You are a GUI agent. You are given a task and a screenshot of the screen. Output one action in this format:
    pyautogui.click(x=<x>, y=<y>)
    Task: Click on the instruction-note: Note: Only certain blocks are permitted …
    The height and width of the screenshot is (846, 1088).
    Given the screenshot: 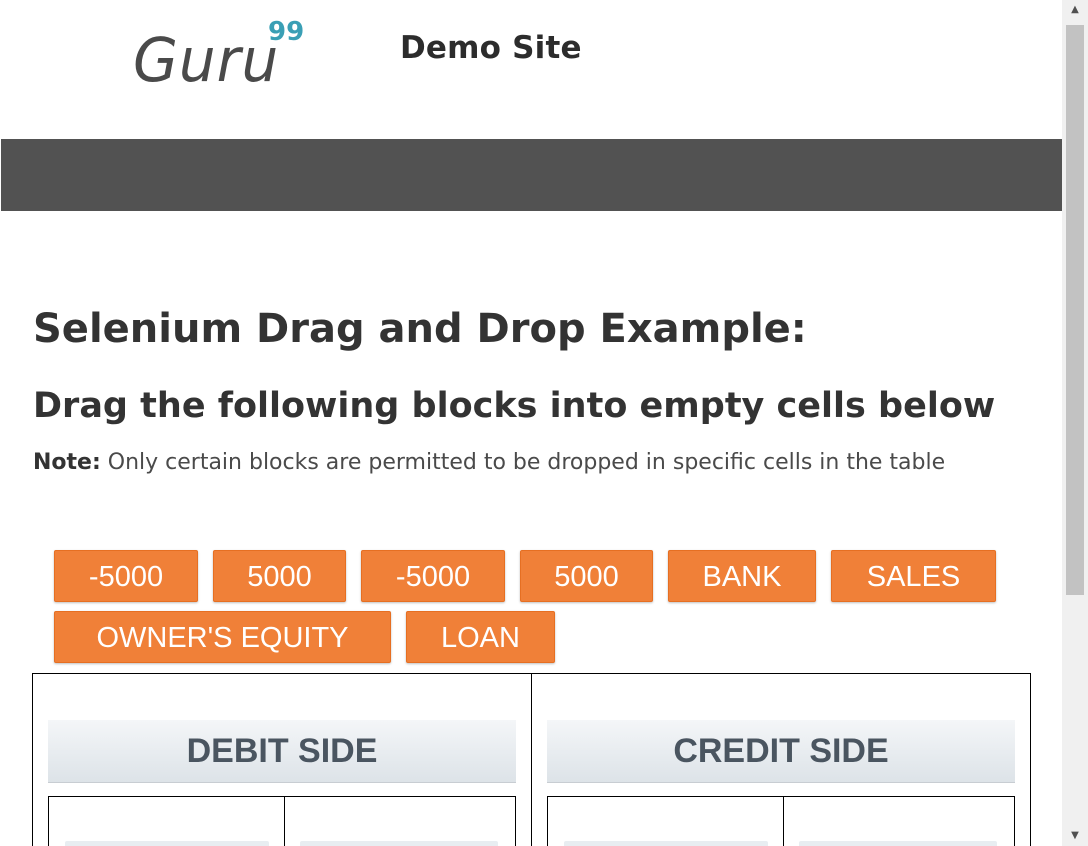 What is the action you would take?
    pyautogui.click(x=489, y=462)
    